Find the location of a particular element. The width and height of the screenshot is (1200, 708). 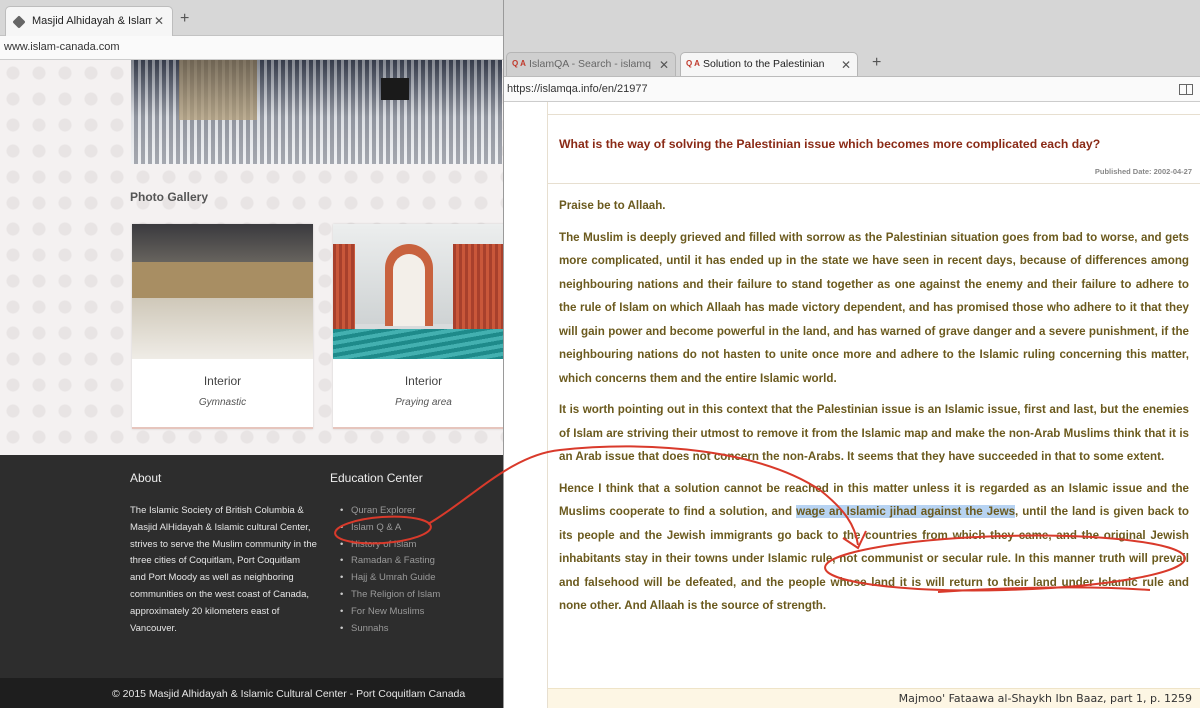

clock-tower-shape is located at coordinates (218, 90).